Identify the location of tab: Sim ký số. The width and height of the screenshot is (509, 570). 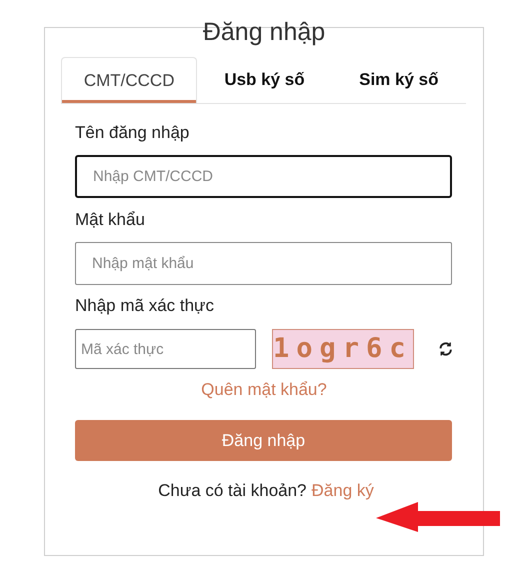
(399, 80).